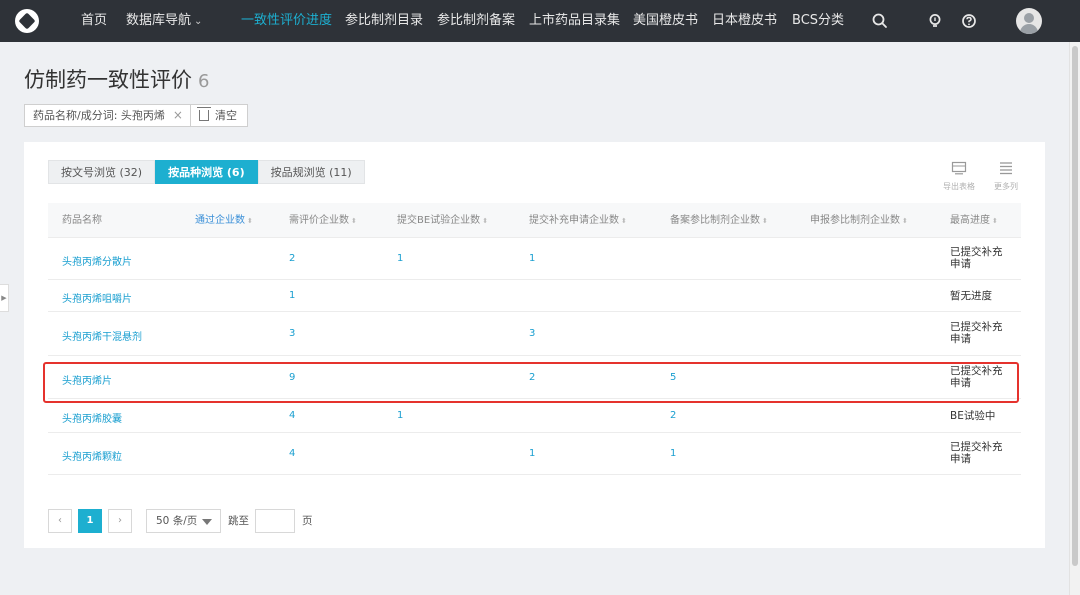 The width and height of the screenshot is (1080, 595). Describe the element at coordinates (82, 220) in the screenshot. I see `col-drug-name: 药品名称` at that location.